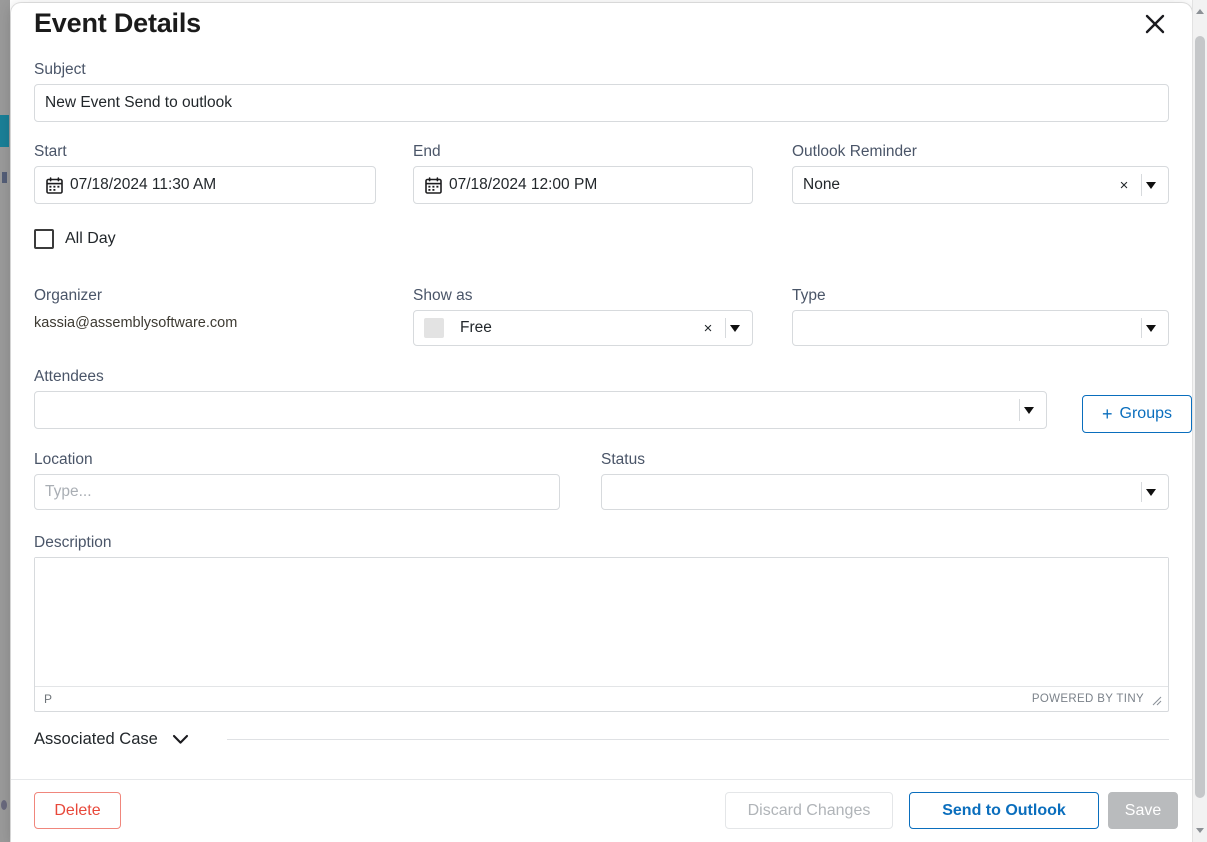 The height and width of the screenshot is (842, 1207). Describe the element at coordinates (854, 151) in the screenshot. I see `outlook-reminder-label: Outlook Reminder` at that location.